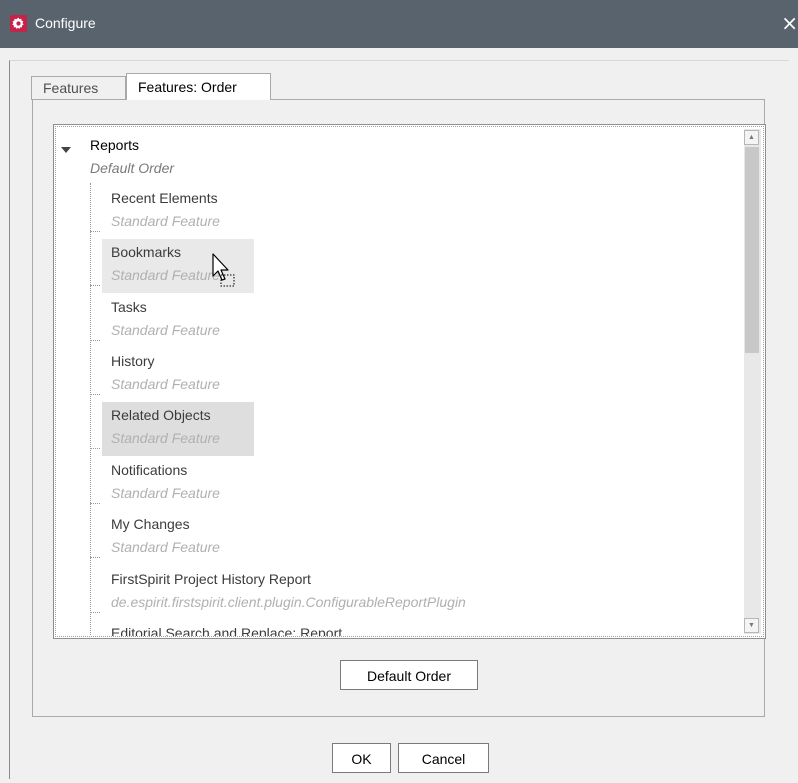 This screenshot has height=783, width=798. What do you see at coordinates (172, 429) in the screenshot?
I see `tree-item-related-objects: Related Objects Standard Feature` at bounding box center [172, 429].